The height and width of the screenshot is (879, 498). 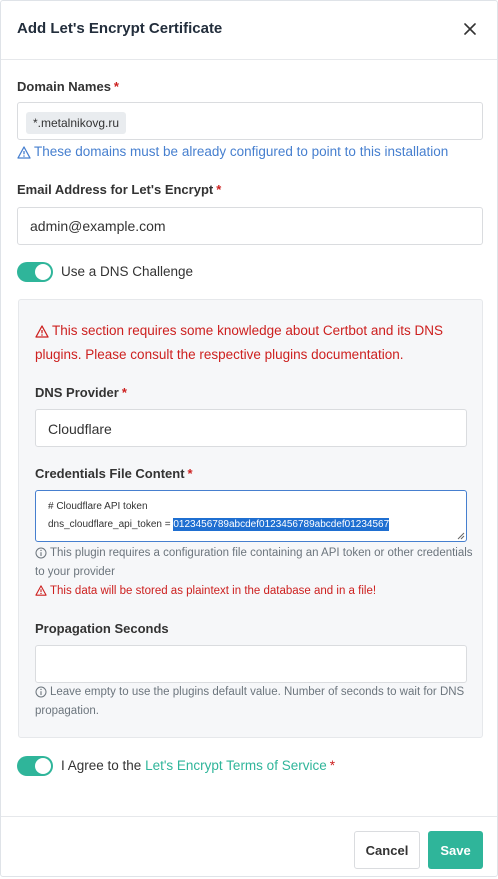 I want to click on propagation-label: Propagation Seconds, so click(x=102, y=628).